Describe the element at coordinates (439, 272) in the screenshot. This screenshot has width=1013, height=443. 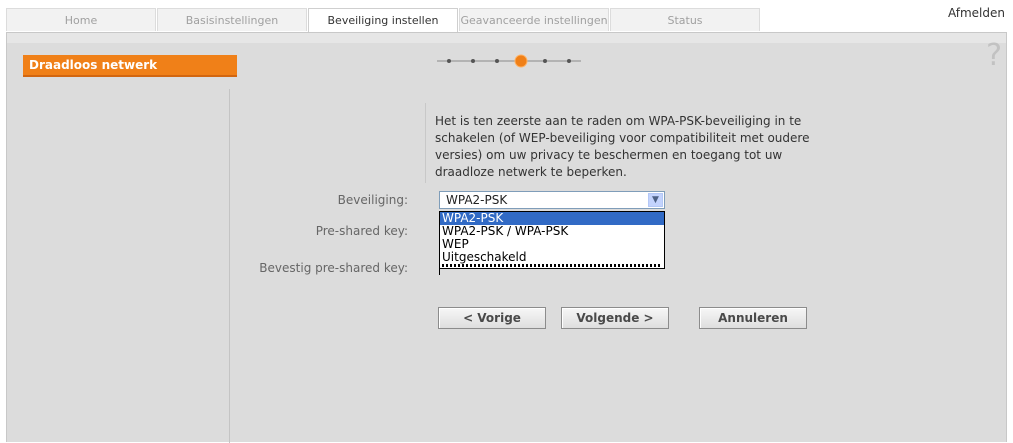
I see `confirm-psk-input-edge` at that location.